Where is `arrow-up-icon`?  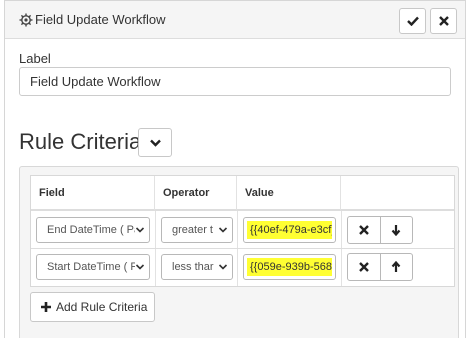
arrow-up-icon is located at coordinates (396, 266).